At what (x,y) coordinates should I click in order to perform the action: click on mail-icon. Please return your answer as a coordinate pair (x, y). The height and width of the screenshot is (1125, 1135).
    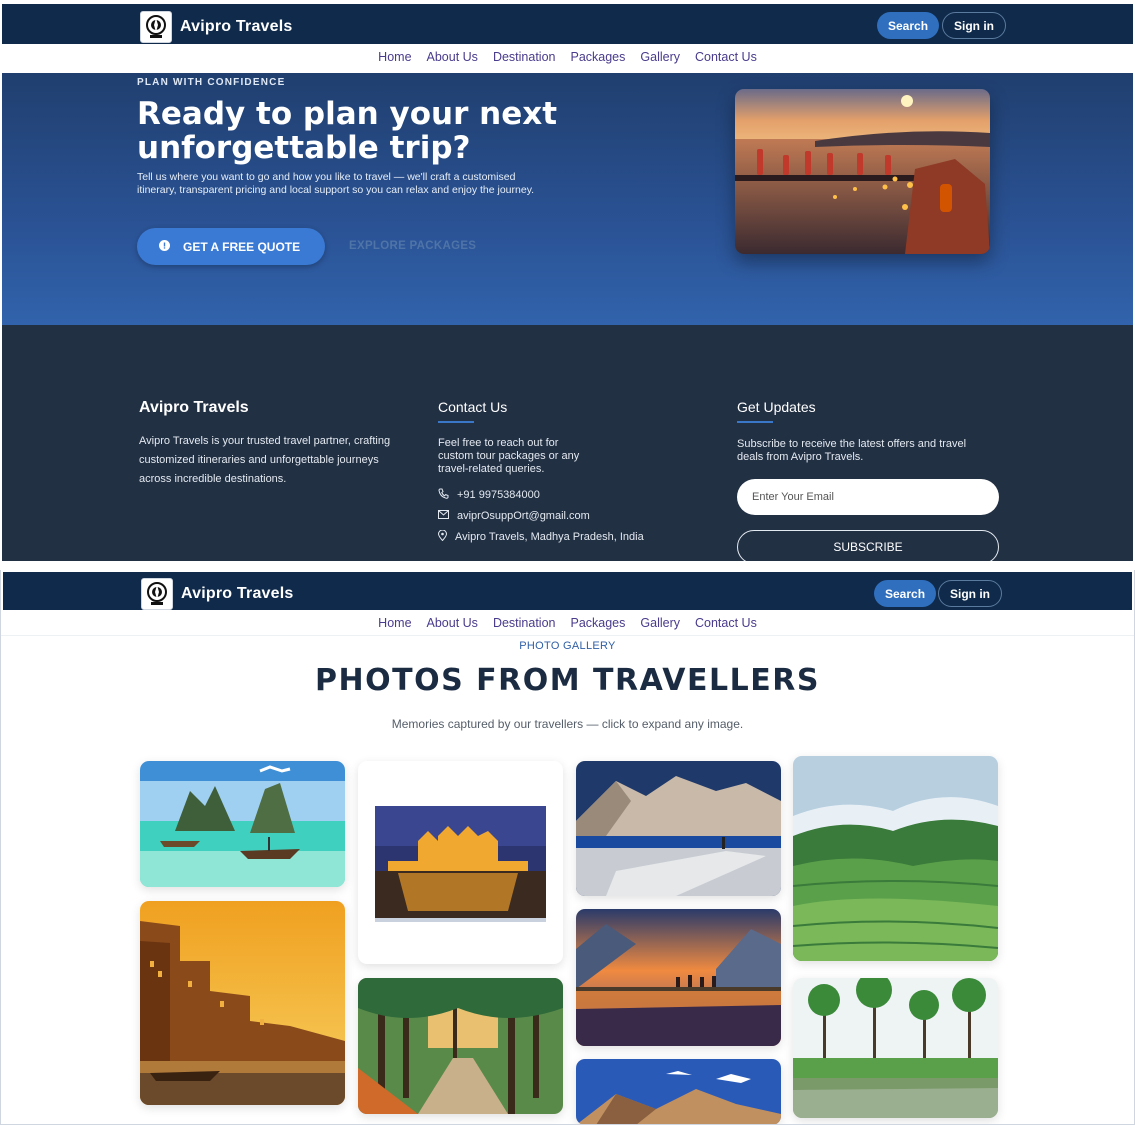
    Looking at the image, I should click on (443, 516).